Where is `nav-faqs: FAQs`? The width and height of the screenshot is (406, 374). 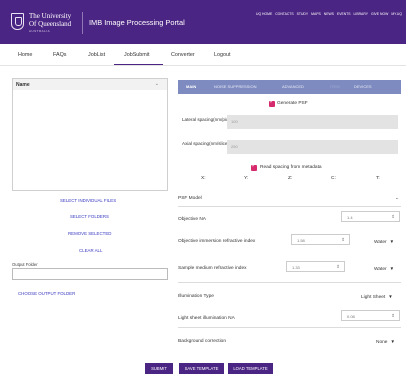 nav-faqs: FAQs is located at coordinates (59, 55).